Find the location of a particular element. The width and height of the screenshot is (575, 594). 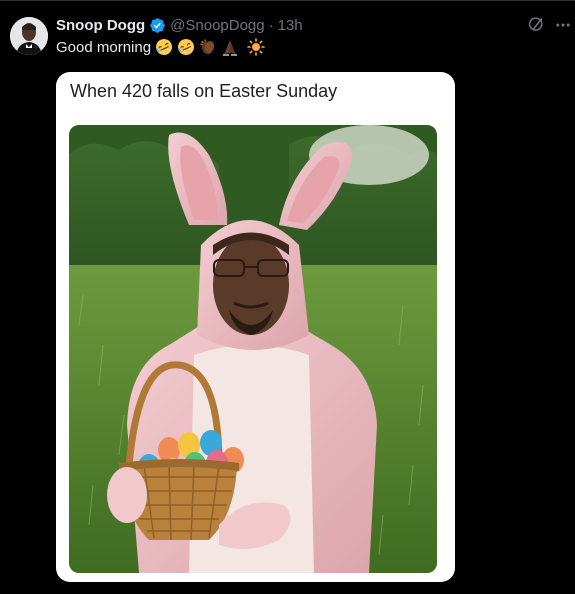

verified-badge-icon is located at coordinates (157, 25).